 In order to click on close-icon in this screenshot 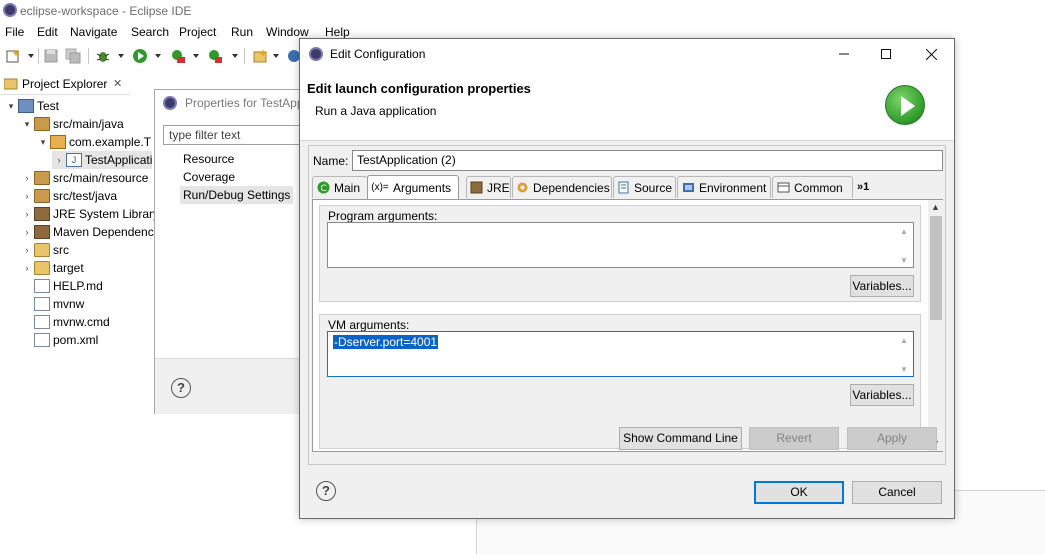, I will do `click(931, 54)`.